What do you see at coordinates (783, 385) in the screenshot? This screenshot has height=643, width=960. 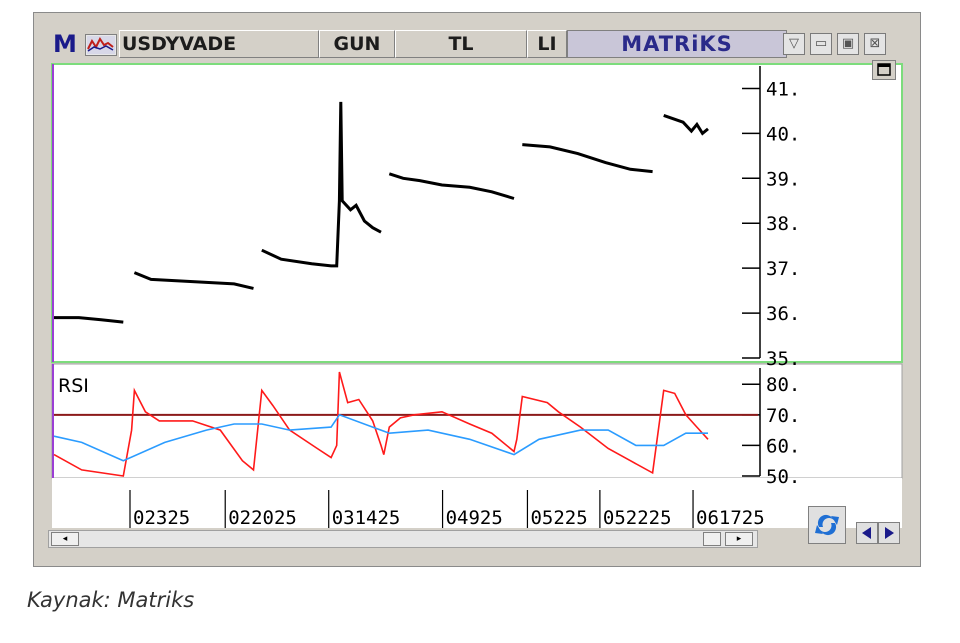 I see `rsi-y-tick-label: 80.` at bounding box center [783, 385].